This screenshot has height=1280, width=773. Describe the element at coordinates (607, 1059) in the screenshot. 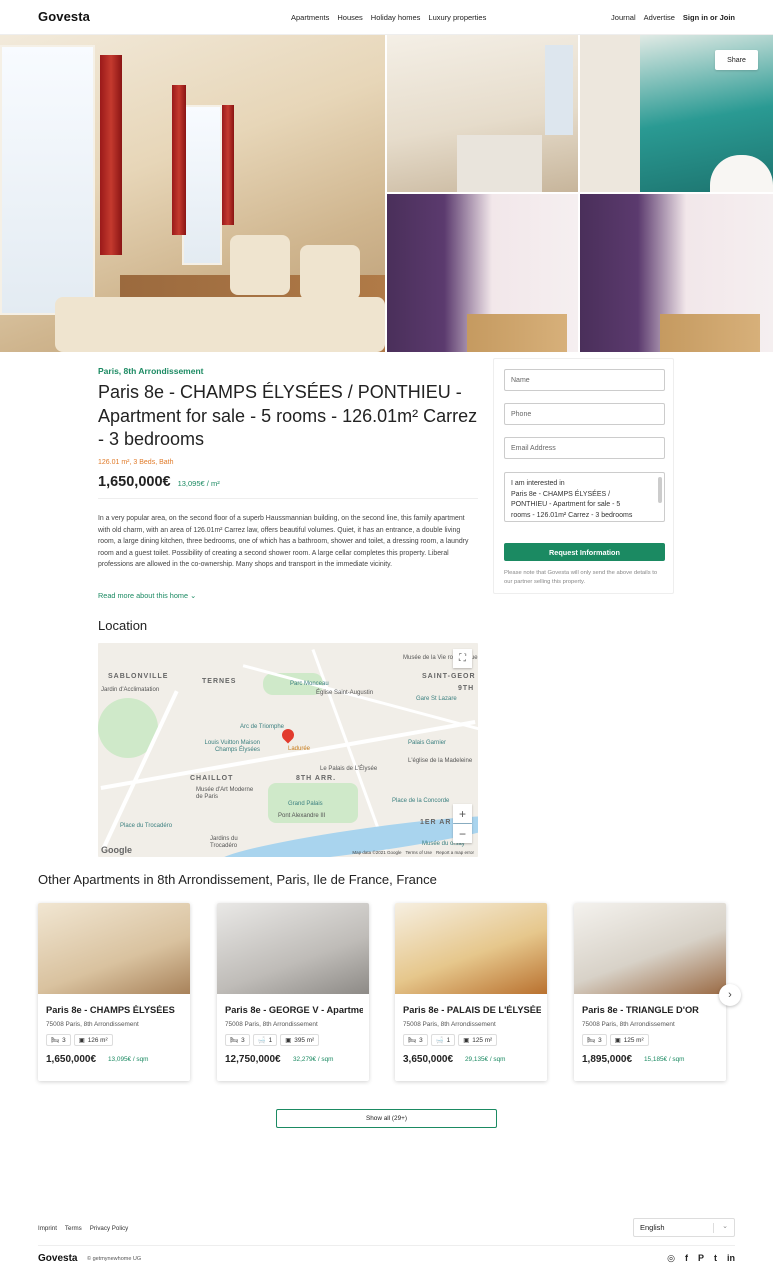

I see `card-price: 1,895,000€` at that location.